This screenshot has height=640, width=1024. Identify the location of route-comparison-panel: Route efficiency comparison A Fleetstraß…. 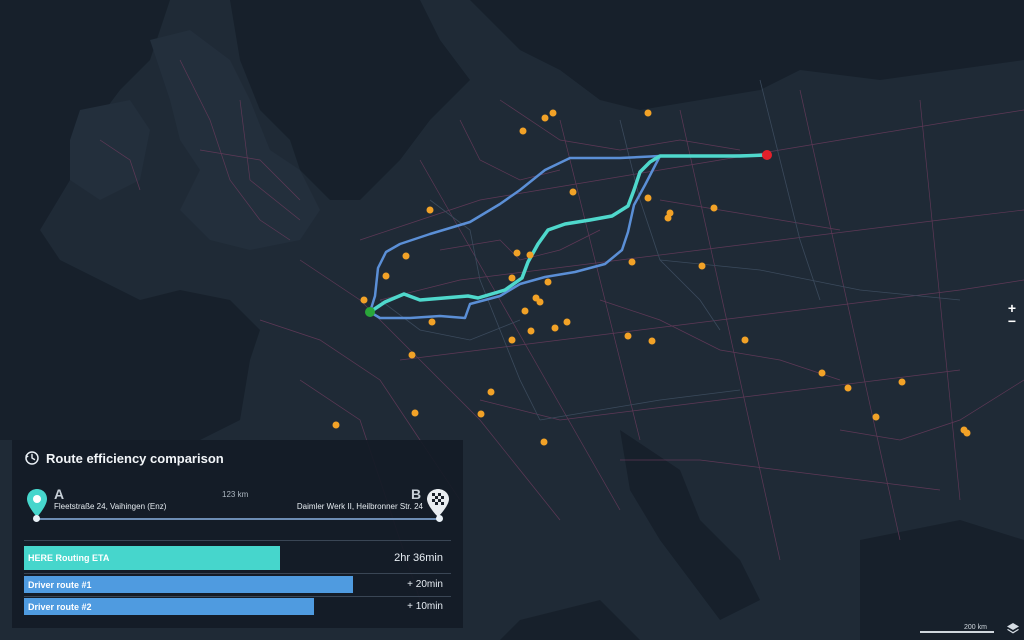
(237, 534).